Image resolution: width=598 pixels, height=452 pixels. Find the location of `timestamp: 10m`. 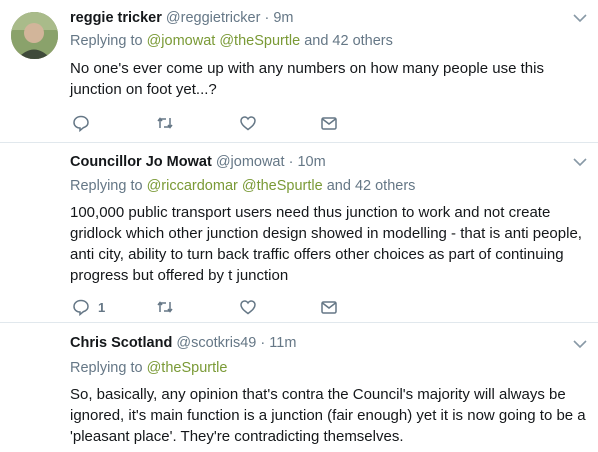

timestamp: 10m is located at coordinates (311, 162).